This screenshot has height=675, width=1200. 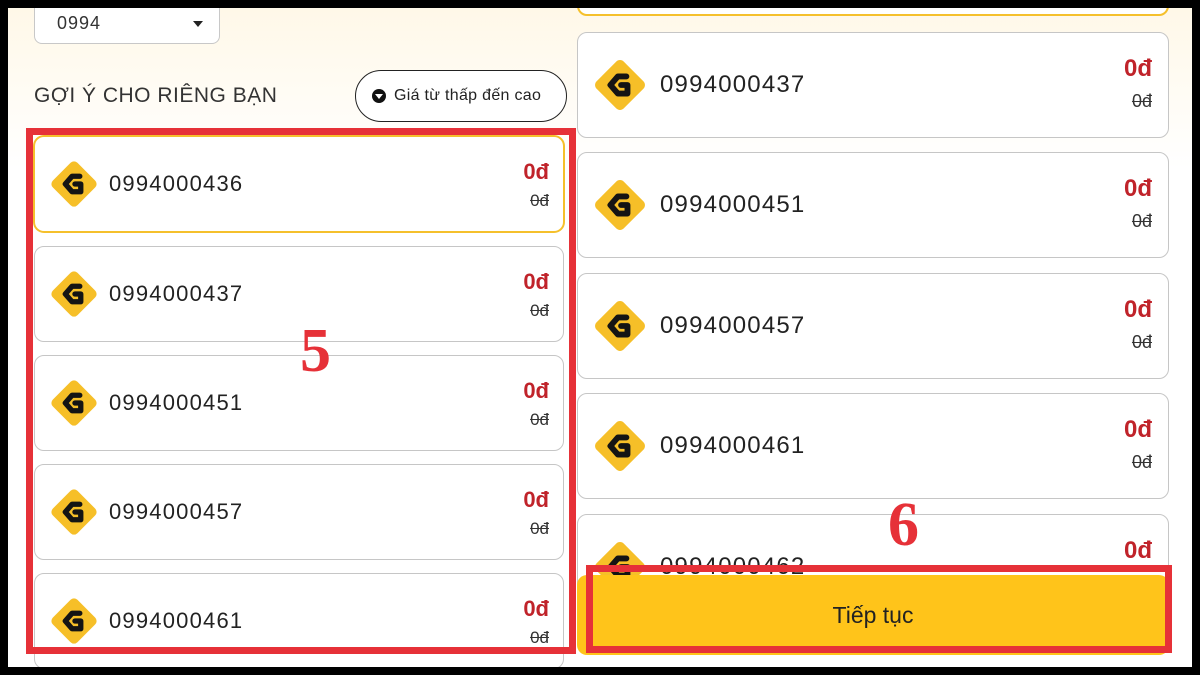 I want to click on number-card-right-2: 0994000451 0đ 0đ, so click(x=873, y=205).